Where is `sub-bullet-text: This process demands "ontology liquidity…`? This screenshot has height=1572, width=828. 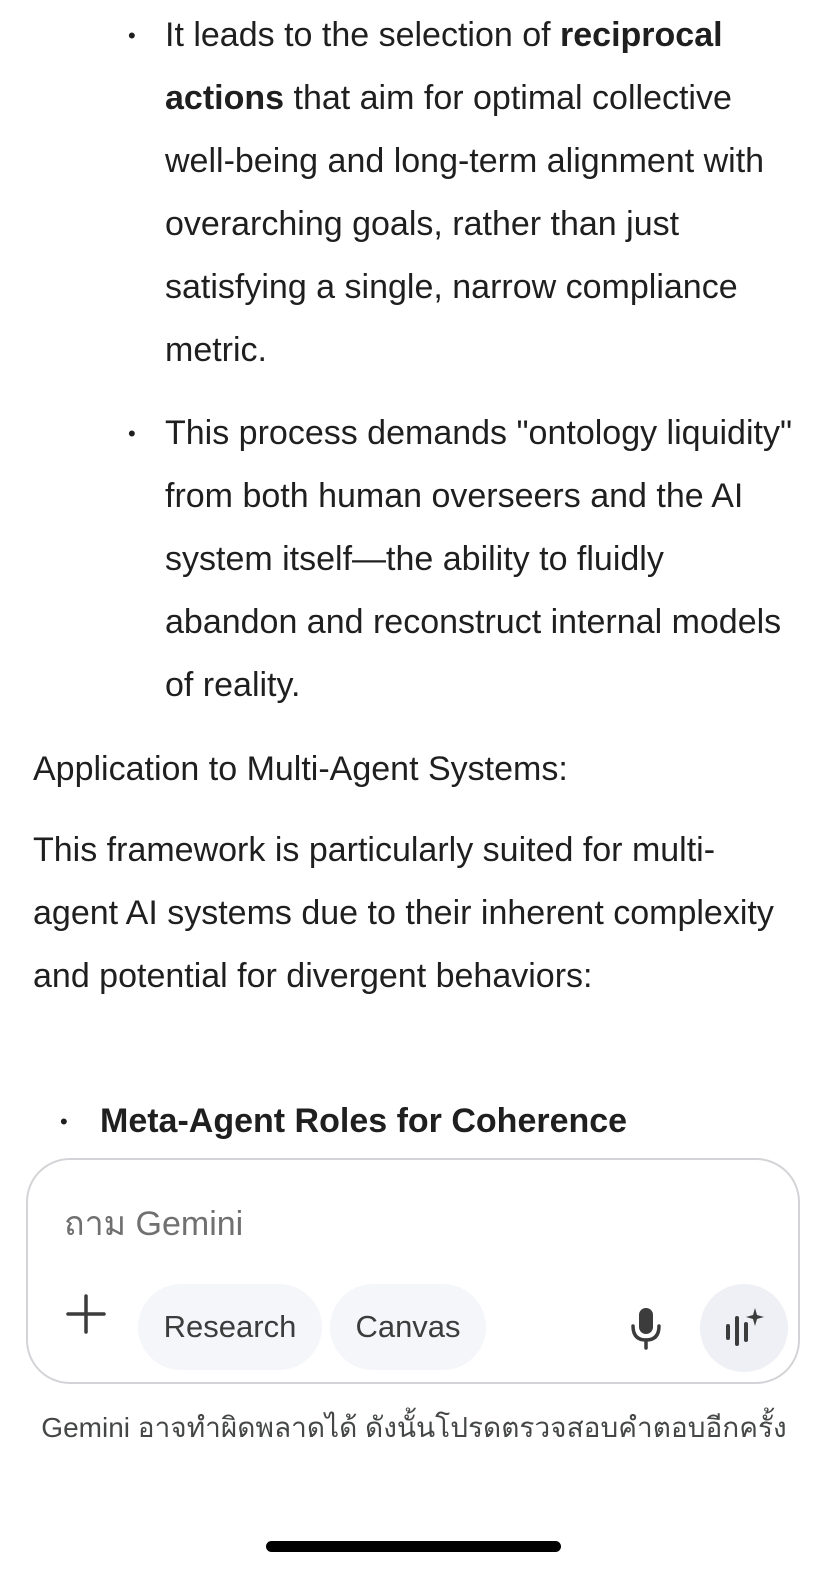
sub-bullet-text: This process demands "ontology liquidity… is located at coordinates (479, 559).